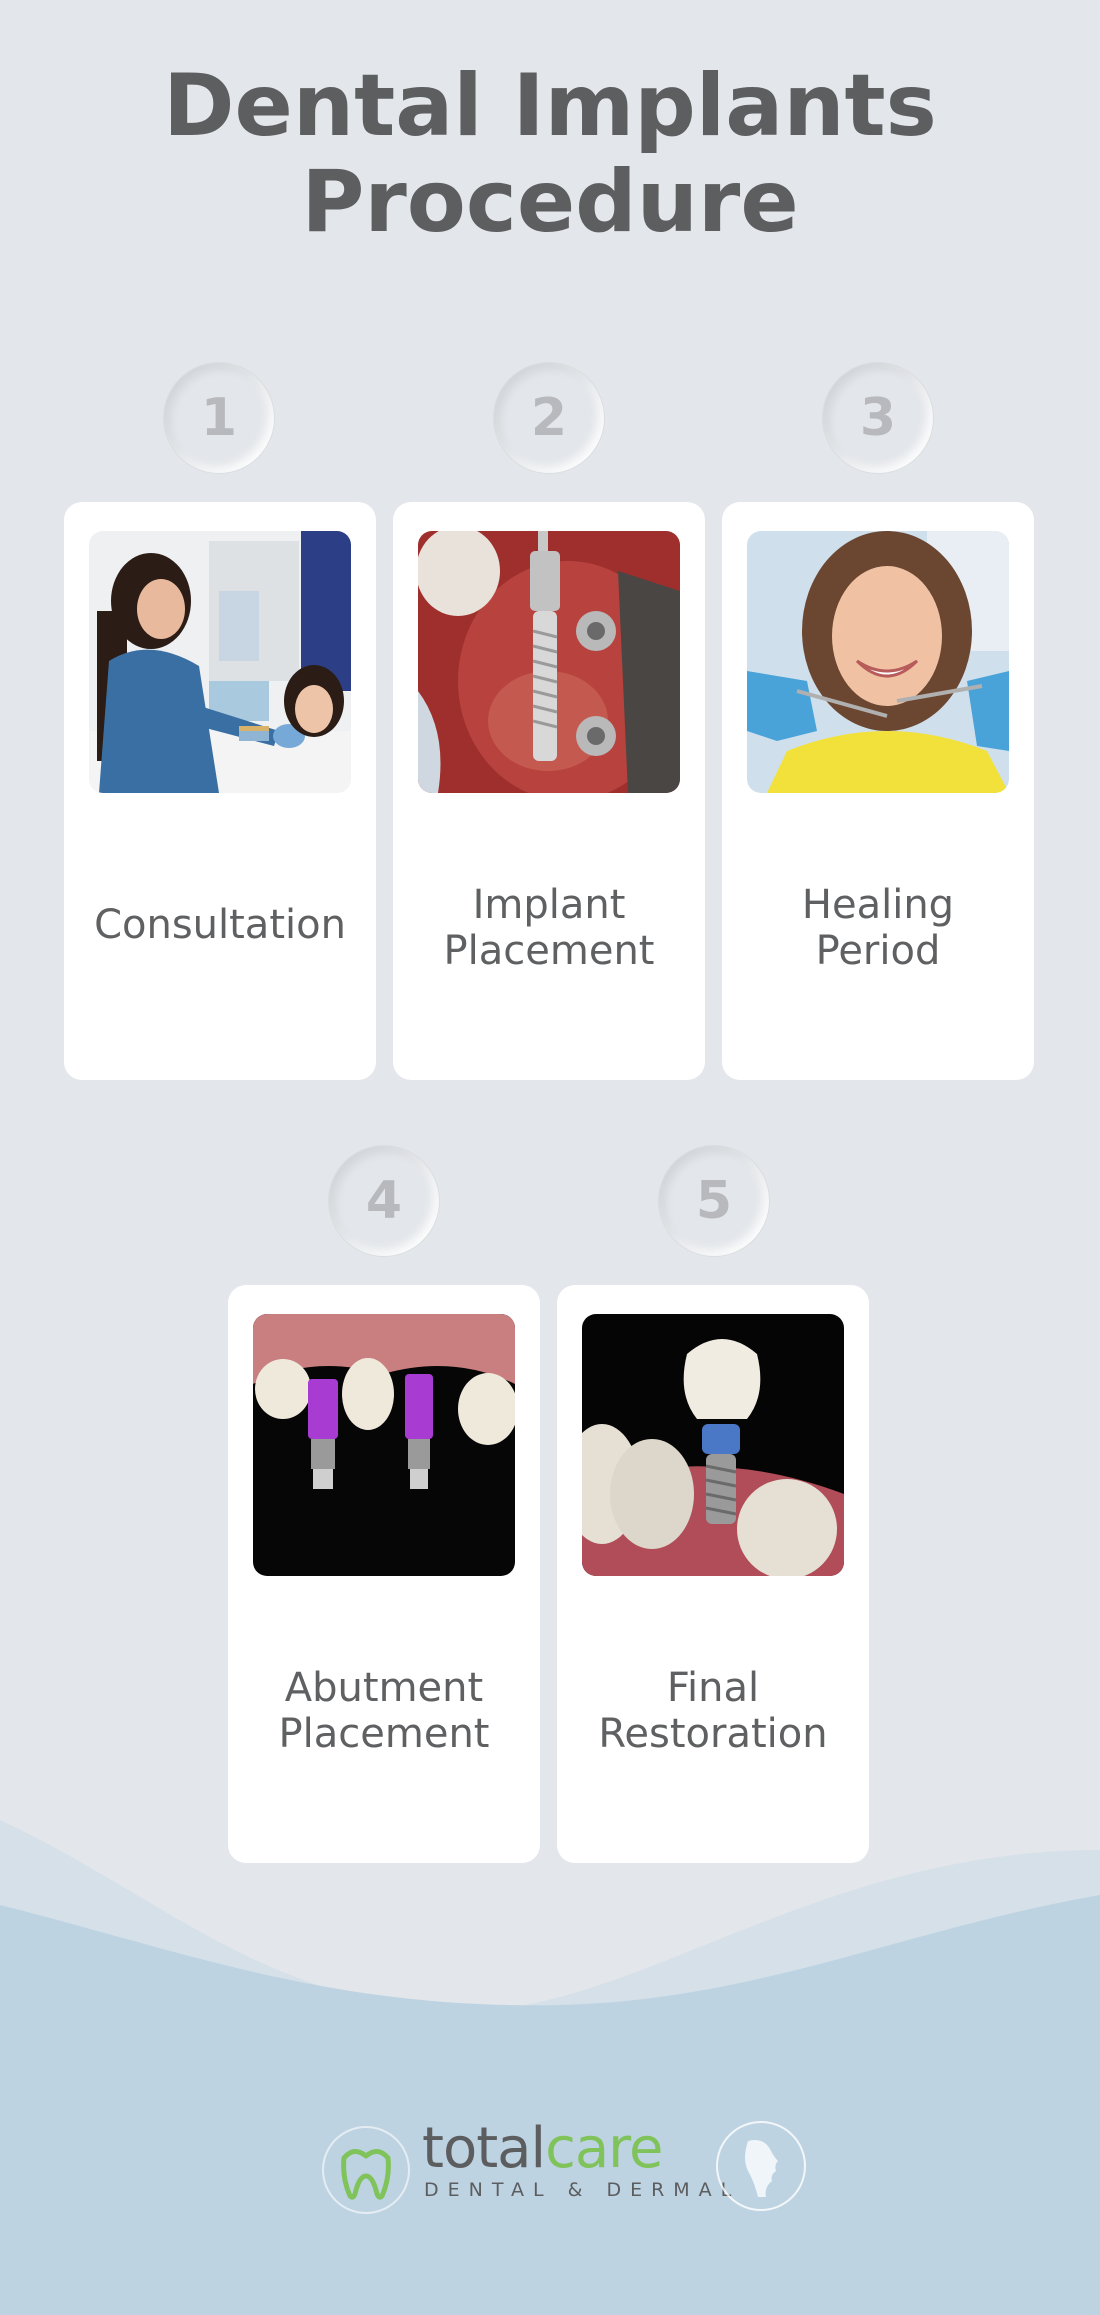 The width and height of the screenshot is (1100, 2315). I want to click on step-card-healing-period: Healing Period, so click(878, 791).